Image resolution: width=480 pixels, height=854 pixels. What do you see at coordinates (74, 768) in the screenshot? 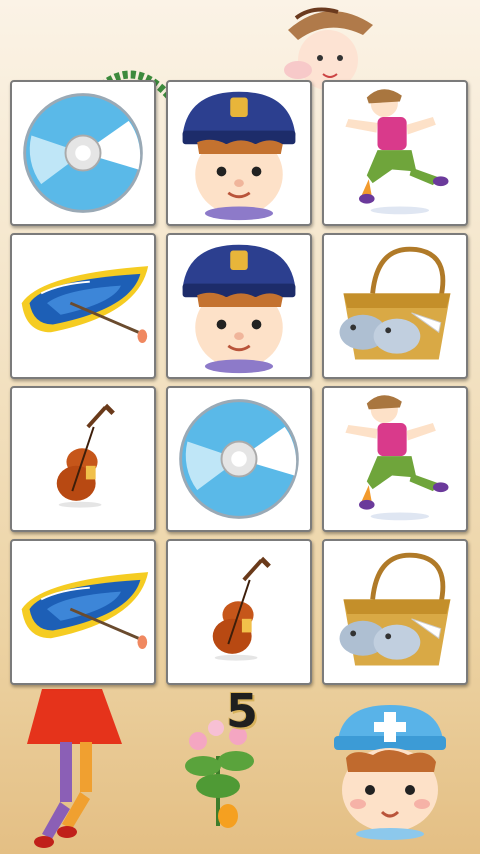
I see `dancing-girl-decoration` at bounding box center [74, 768].